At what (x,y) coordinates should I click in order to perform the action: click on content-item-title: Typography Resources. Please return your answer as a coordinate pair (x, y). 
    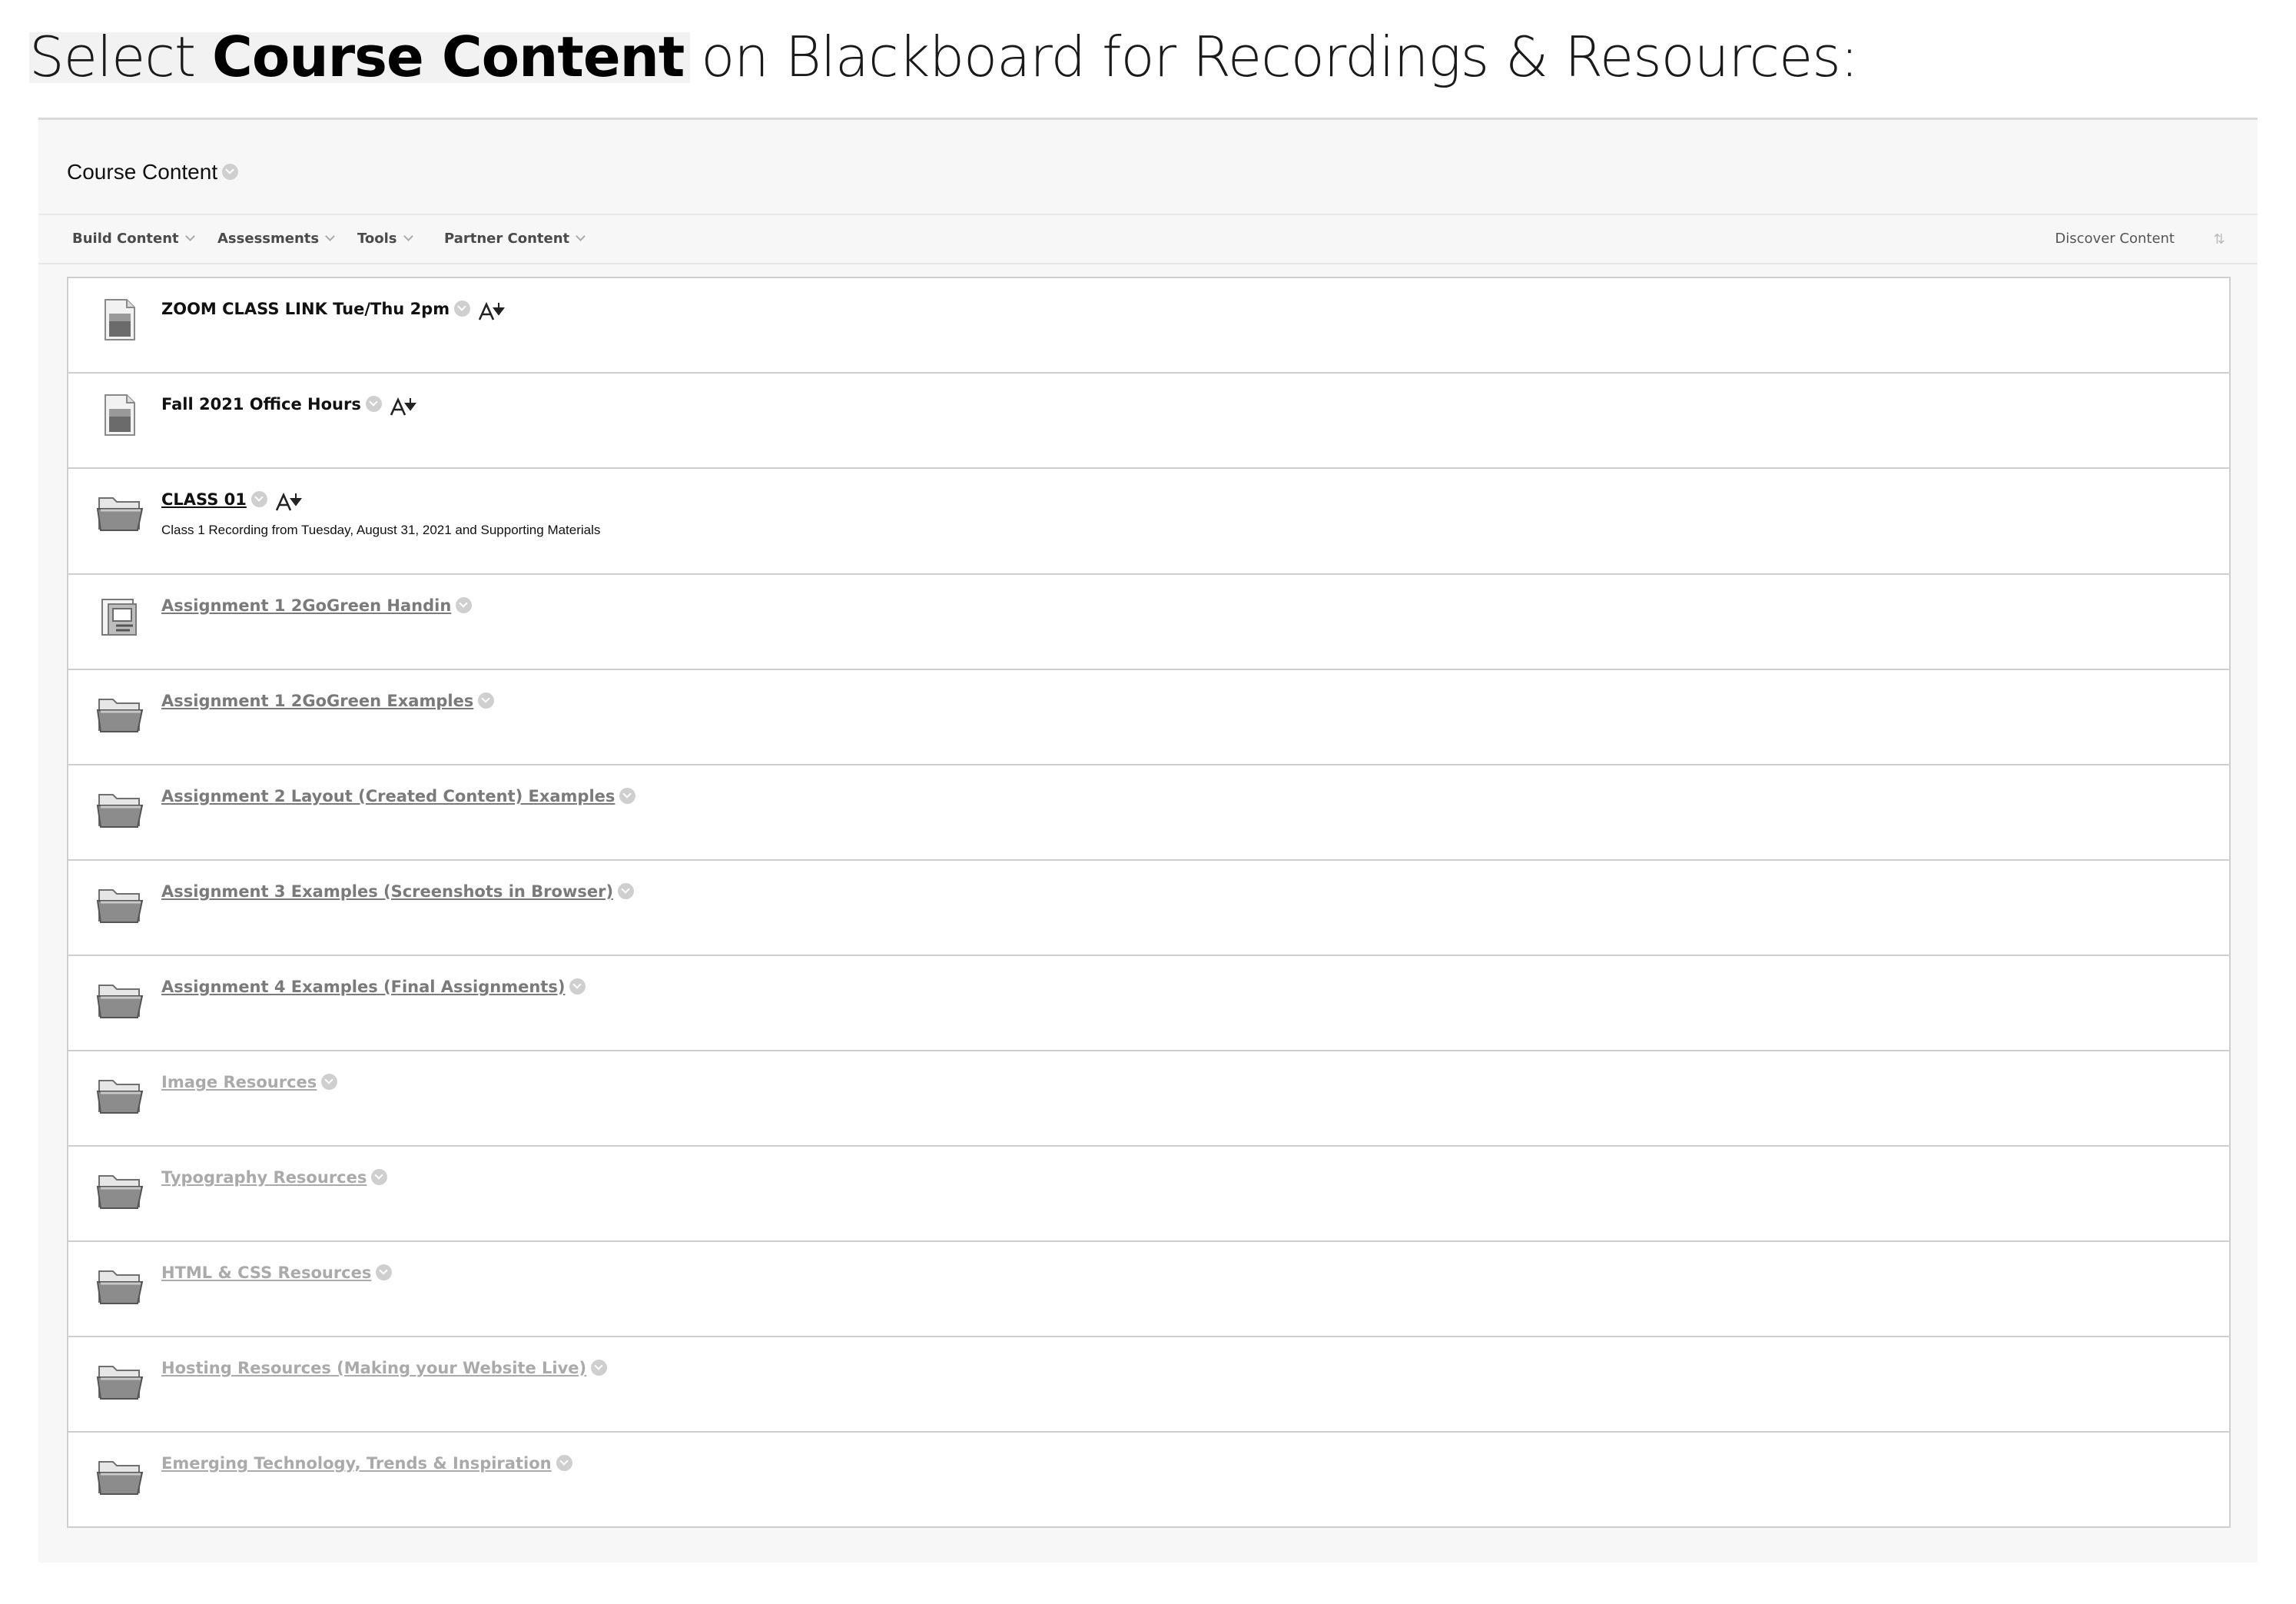
    Looking at the image, I should click on (264, 1177).